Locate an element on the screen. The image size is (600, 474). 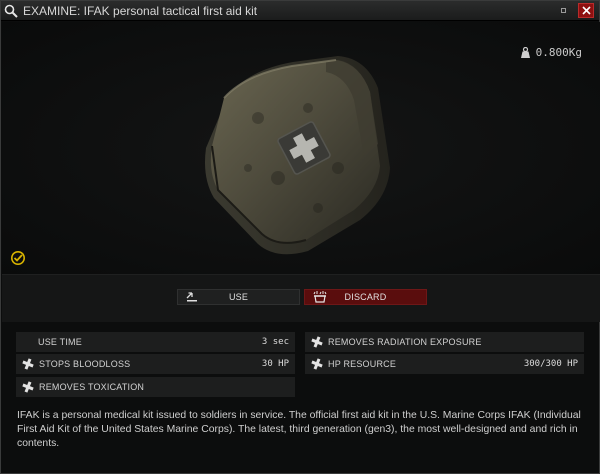
discard-button: DISCARD is located at coordinates (365, 297).